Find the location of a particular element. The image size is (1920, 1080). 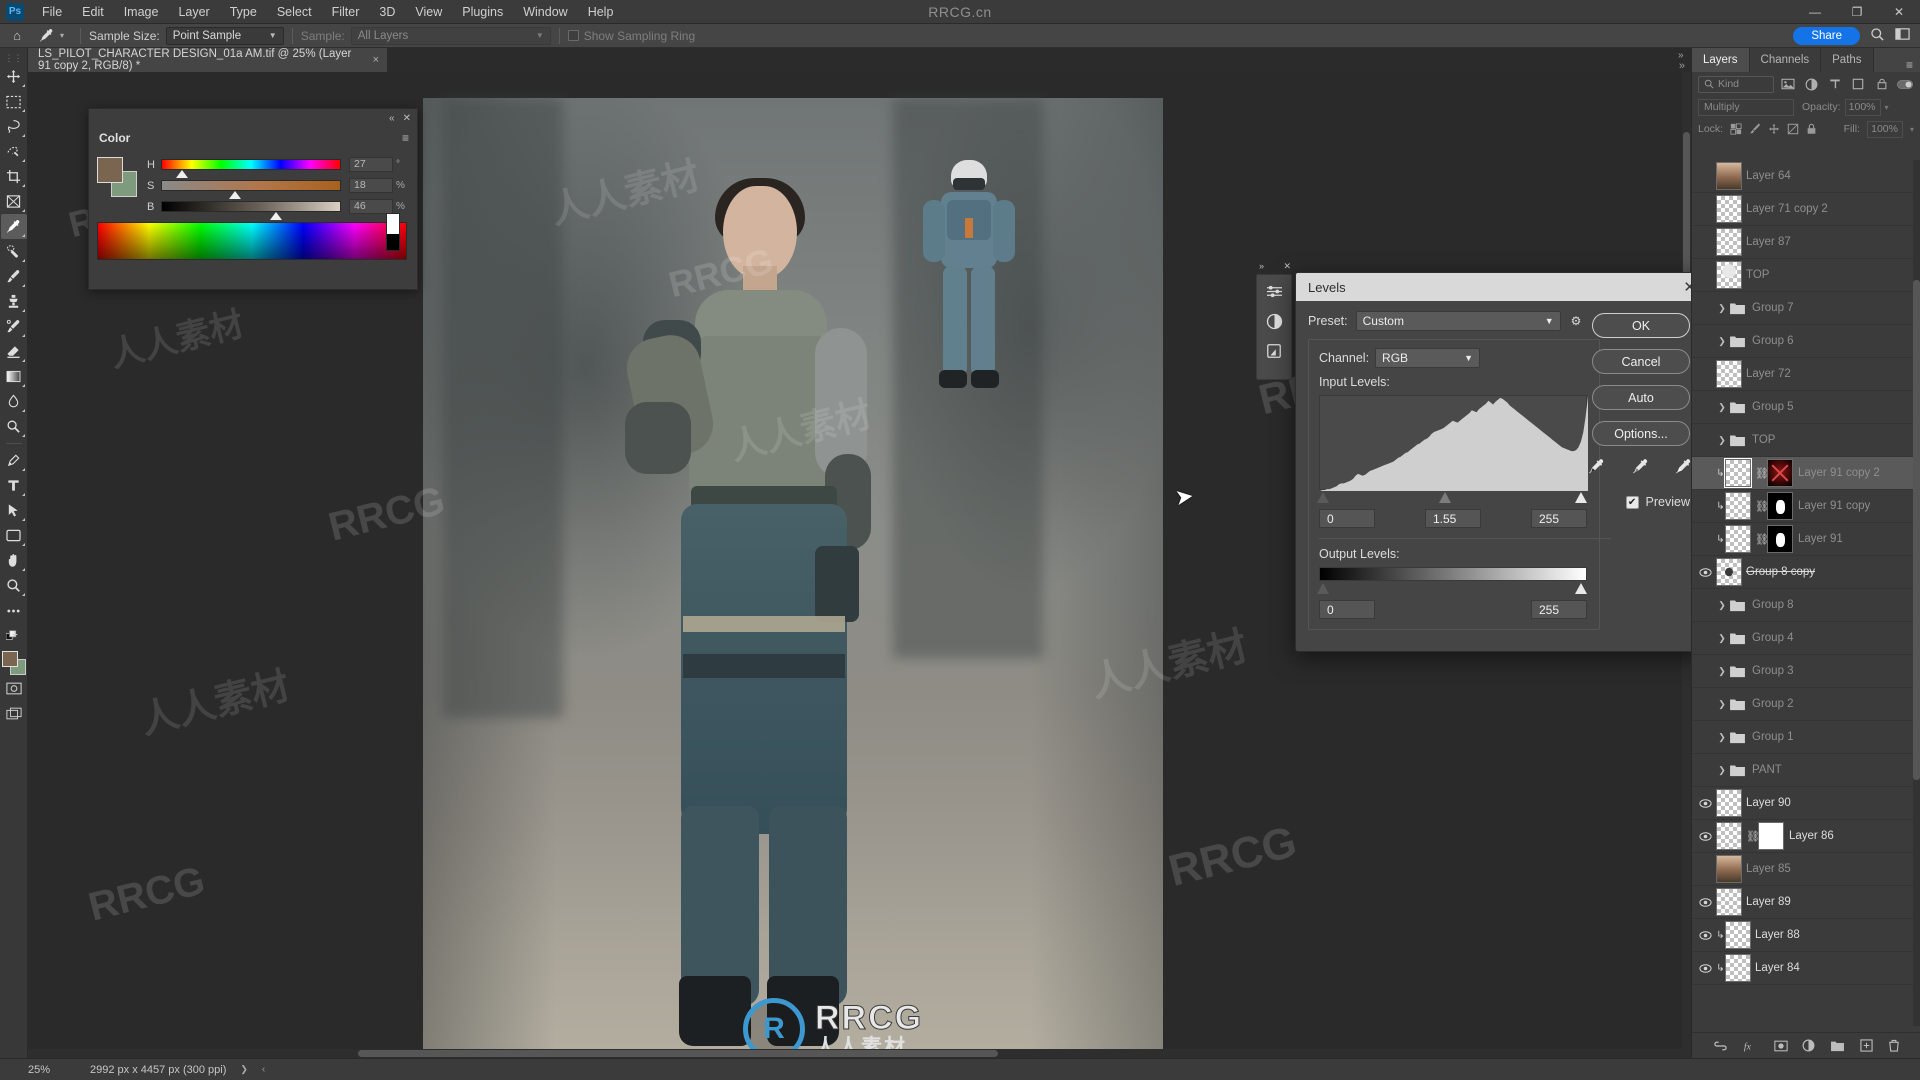

default-colors-icon is located at coordinates (14, 635).